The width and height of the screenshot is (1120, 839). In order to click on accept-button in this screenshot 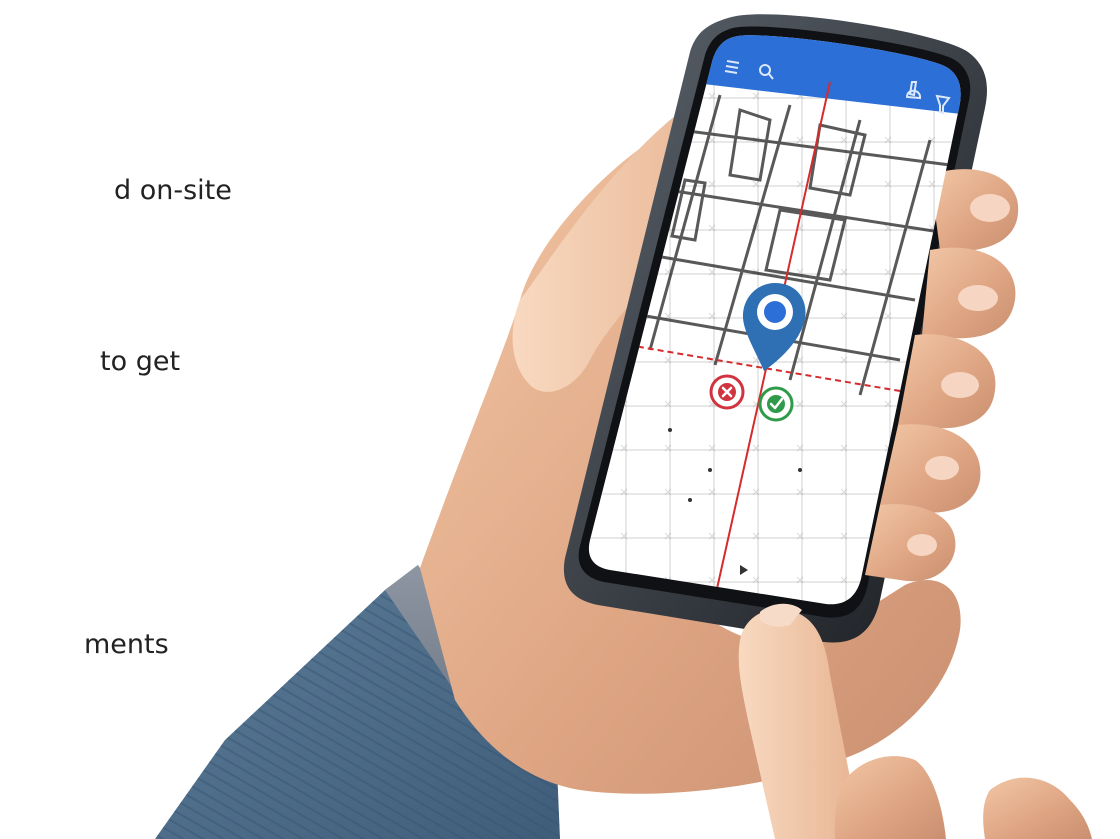, I will do `click(776, 404)`.